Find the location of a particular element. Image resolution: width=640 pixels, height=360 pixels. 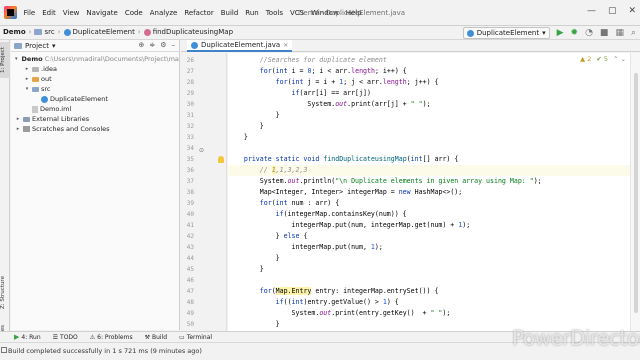

code-line: System.out.print(arr[j] + " "); is located at coordinates (429, 104).